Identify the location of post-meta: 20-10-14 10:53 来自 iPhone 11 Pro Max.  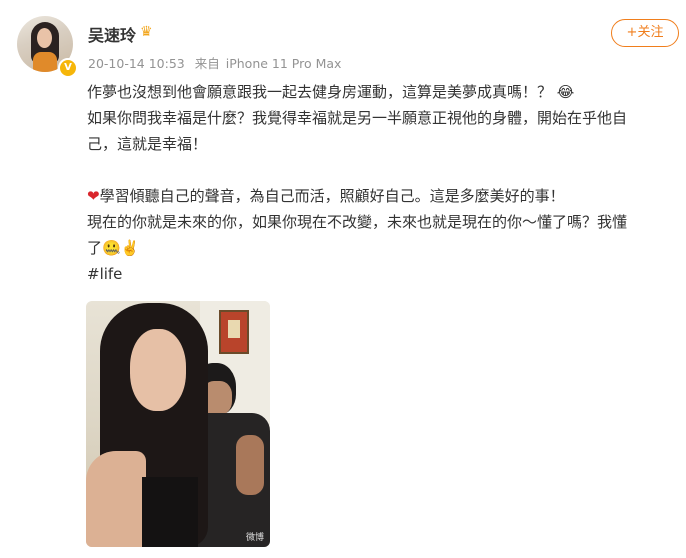
(217, 62).